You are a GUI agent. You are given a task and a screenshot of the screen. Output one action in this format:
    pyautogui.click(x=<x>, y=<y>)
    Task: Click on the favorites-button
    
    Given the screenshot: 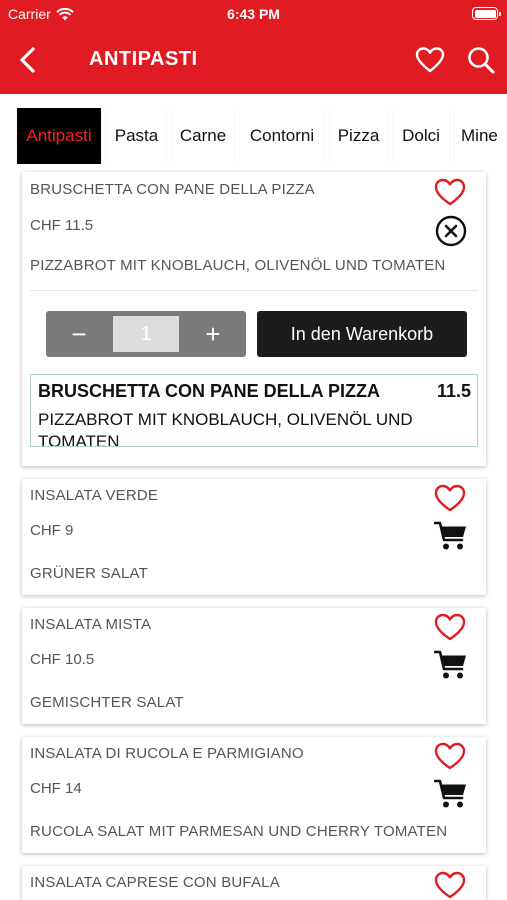 What is the action you would take?
    pyautogui.click(x=430, y=60)
    